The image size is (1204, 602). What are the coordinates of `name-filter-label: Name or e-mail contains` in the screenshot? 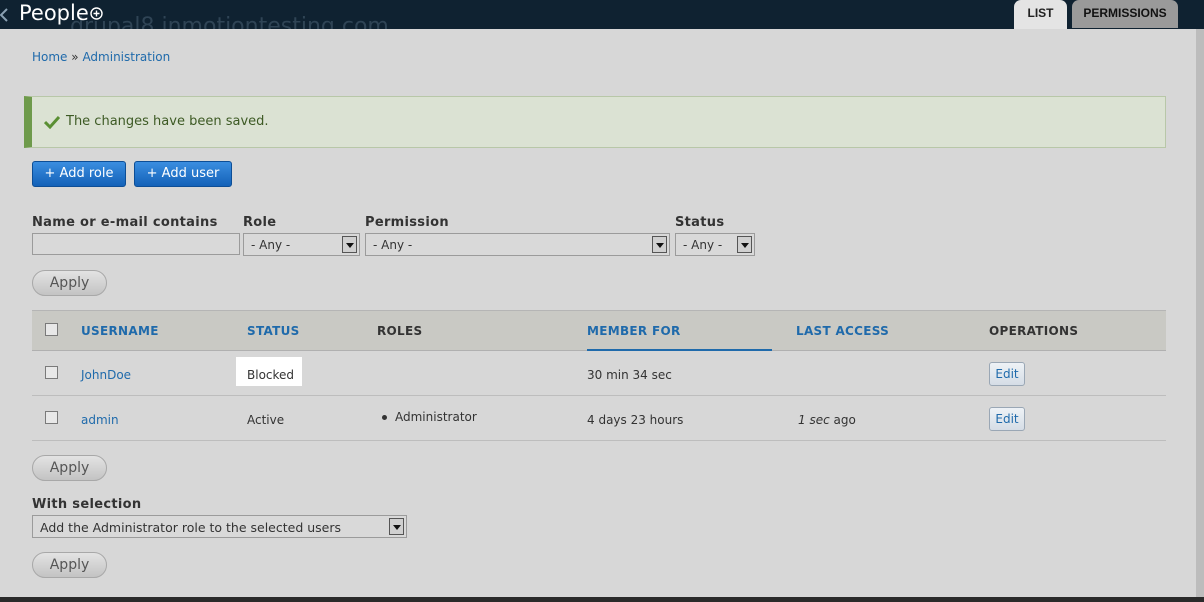 It's located at (125, 222).